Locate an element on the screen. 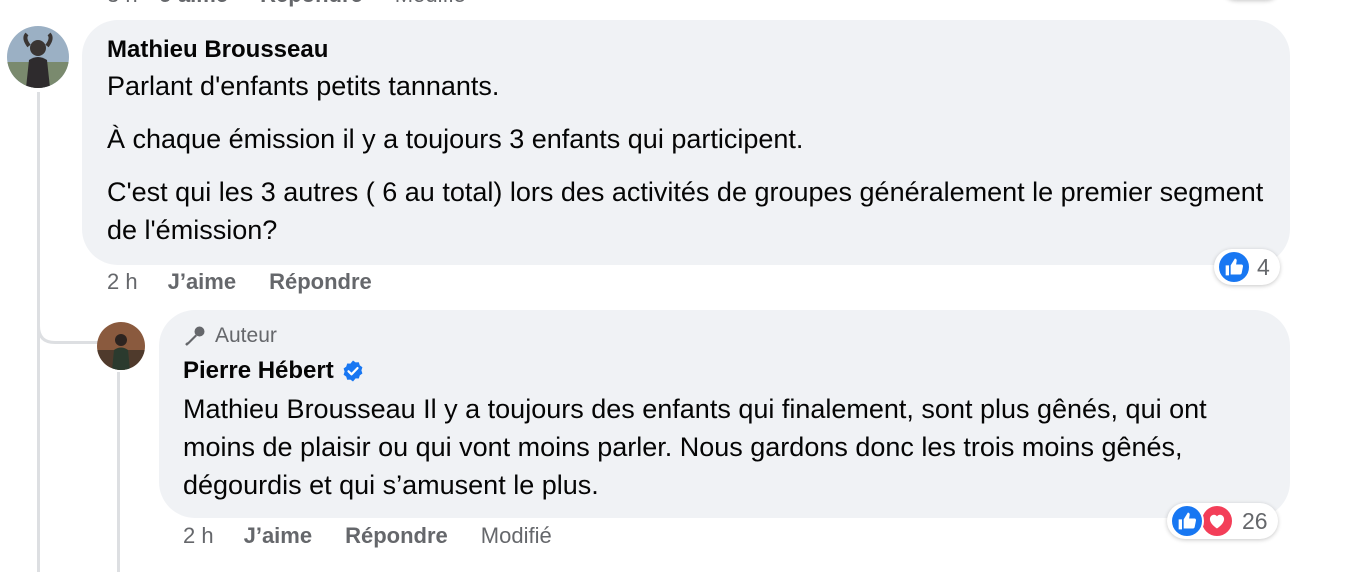 This screenshot has width=1348, height=572. reactions-pill: 4 is located at coordinates (1247, 267).